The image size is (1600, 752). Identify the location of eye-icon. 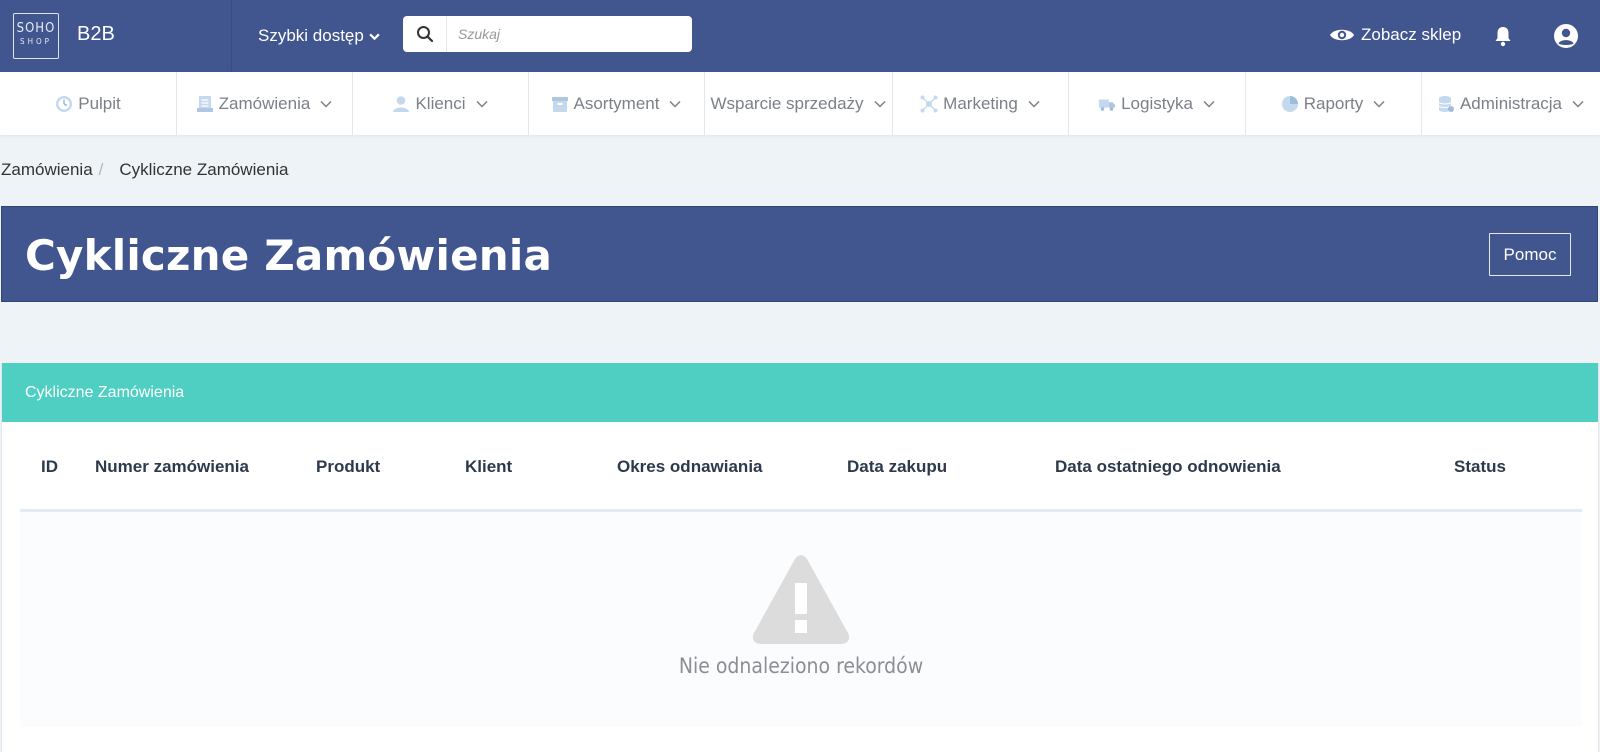
(1342, 35).